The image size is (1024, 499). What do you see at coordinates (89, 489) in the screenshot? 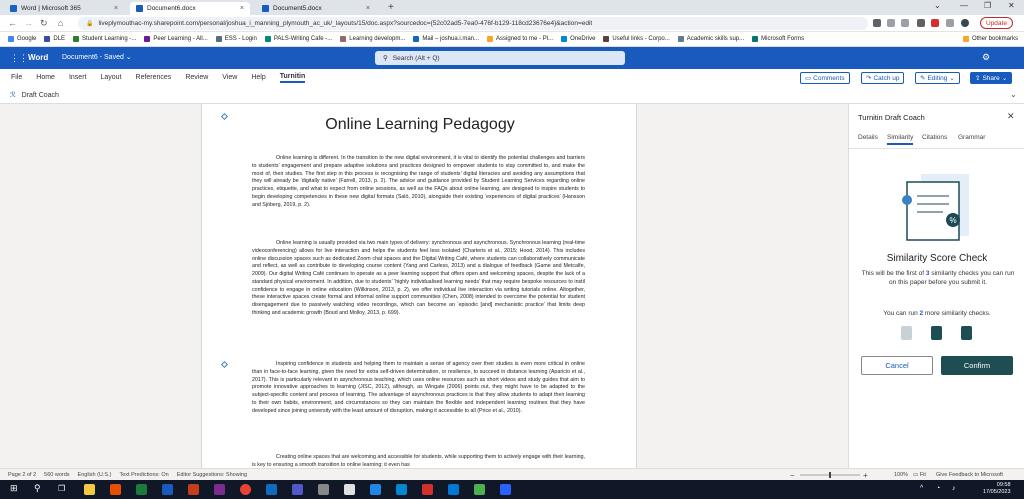
I see `file-explorer-icon` at bounding box center [89, 489].